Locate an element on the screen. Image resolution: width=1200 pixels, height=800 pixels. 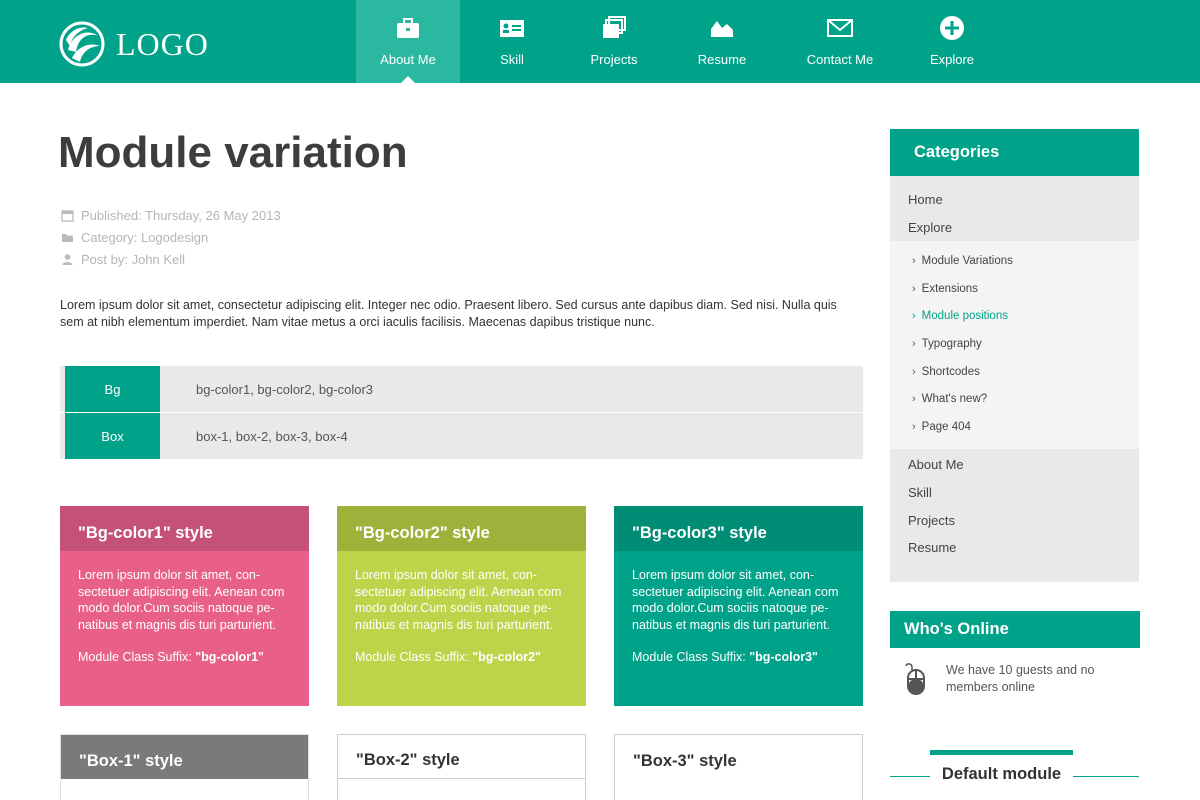
logo: LOGO is located at coordinates (133, 44).